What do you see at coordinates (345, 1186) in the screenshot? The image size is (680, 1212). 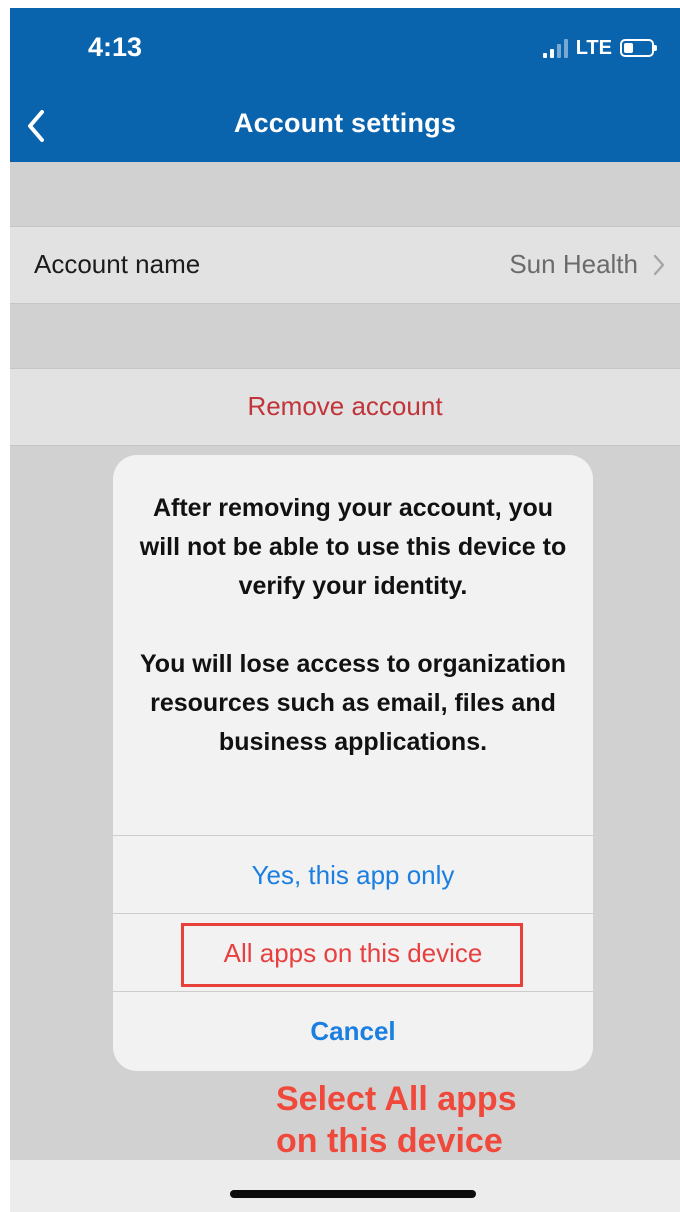 I see `bottom-bar` at bounding box center [345, 1186].